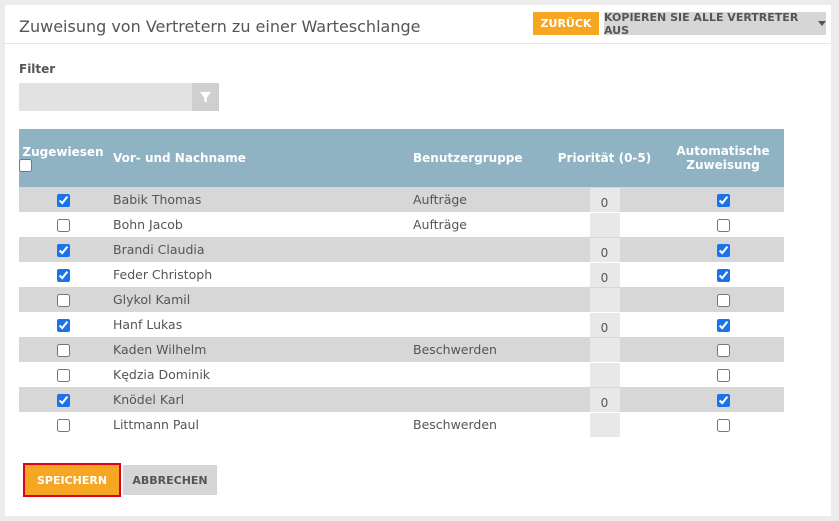  What do you see at coordinates (37, 69) in the screenshot?
I see `filter-label: Filter` at bounding box center [37, 69].